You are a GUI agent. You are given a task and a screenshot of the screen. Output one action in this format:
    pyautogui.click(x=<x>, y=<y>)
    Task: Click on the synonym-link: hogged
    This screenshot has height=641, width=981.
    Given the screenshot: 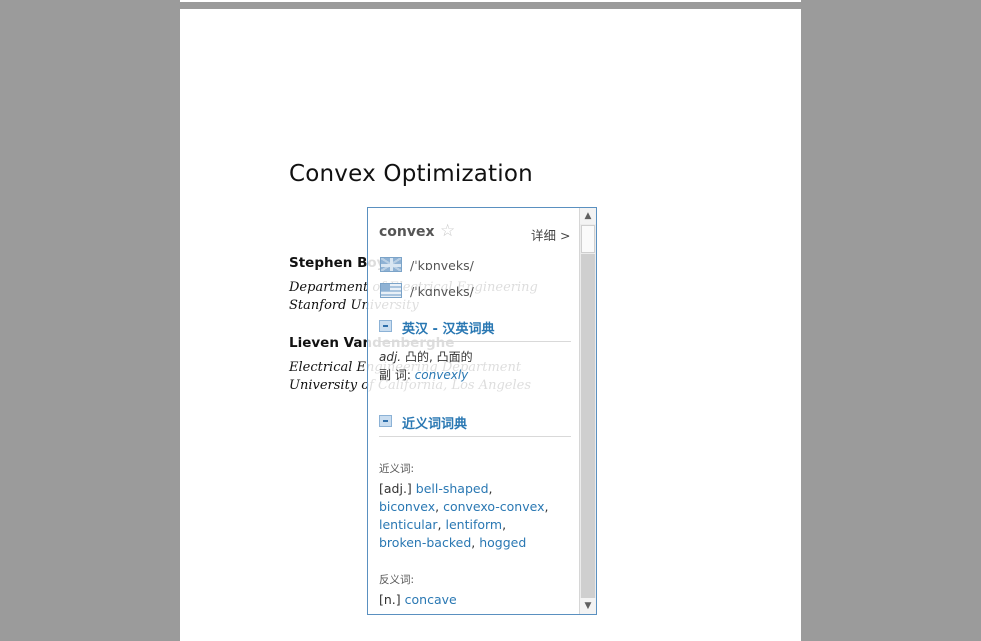 What is the action you would take?
    pyautogui.click(x=502, y=542)
    